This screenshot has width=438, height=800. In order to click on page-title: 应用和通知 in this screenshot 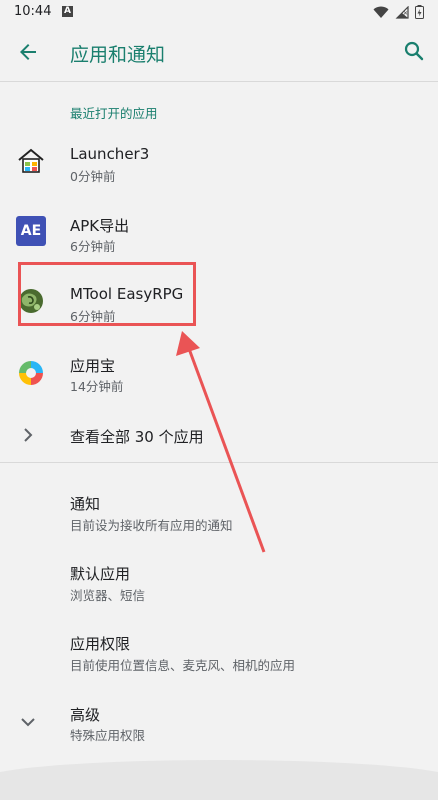, I will do `click(118, 55)`.